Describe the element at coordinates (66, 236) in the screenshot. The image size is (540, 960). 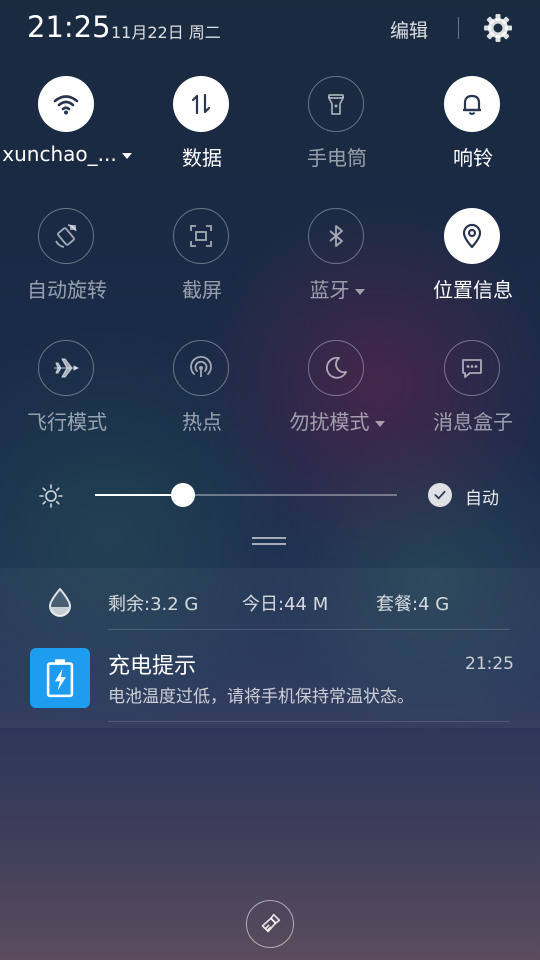
I see `auto-rotate-icon` at that location.